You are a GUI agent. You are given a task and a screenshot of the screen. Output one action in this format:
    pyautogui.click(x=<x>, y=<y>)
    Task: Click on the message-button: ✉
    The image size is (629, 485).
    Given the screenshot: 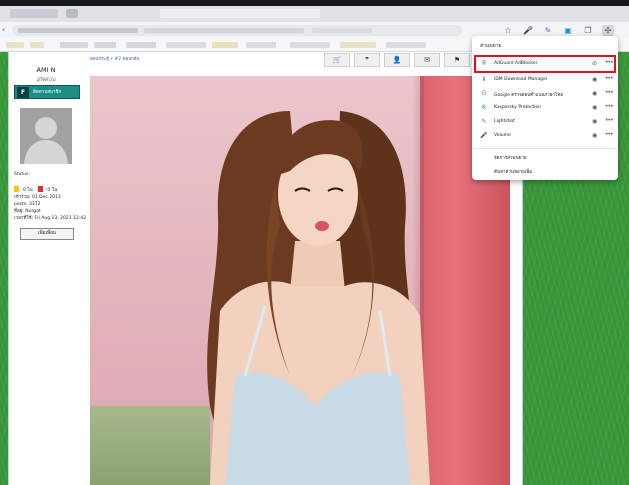 What is the action you would take?
    pyautogui.click(x=427, y=60)
    